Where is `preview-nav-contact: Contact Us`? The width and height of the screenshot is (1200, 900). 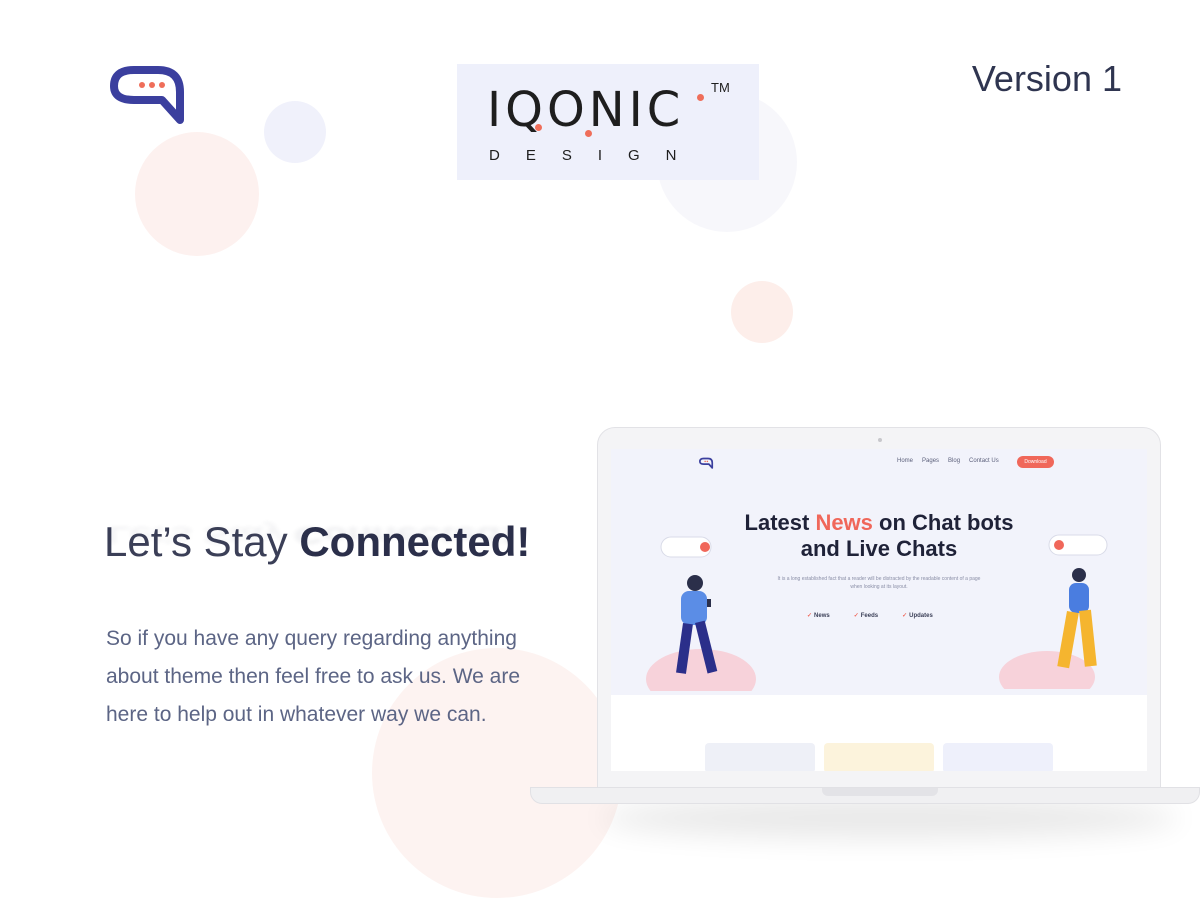 preview-nav-contact: Contact Us is located at coordinates (984, 461).